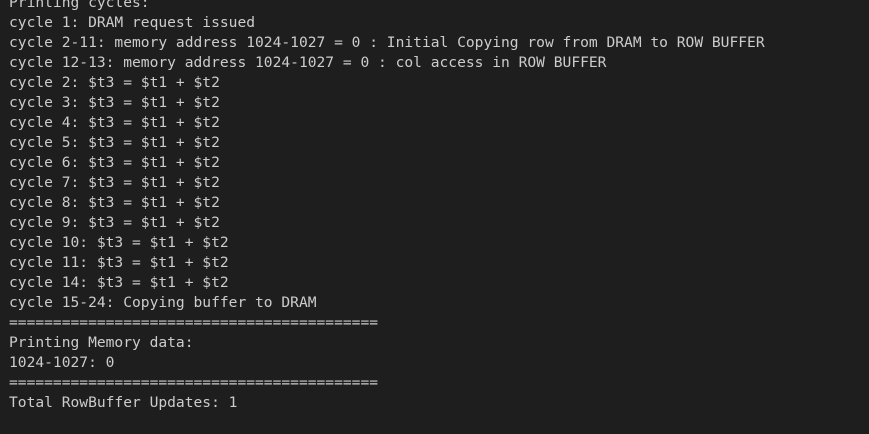 The width and height of the screenshot is (869, 434). I want to click on output-line: 1024-1027: 0, so click(62, 362).